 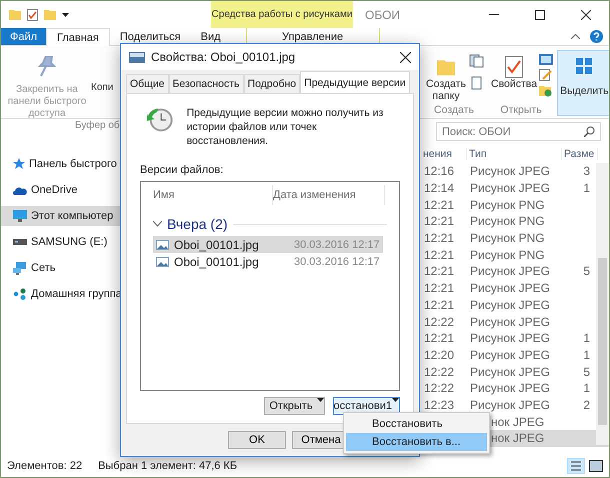 I want to click on copy-button-label: Копи, so click(x=102, y=87).